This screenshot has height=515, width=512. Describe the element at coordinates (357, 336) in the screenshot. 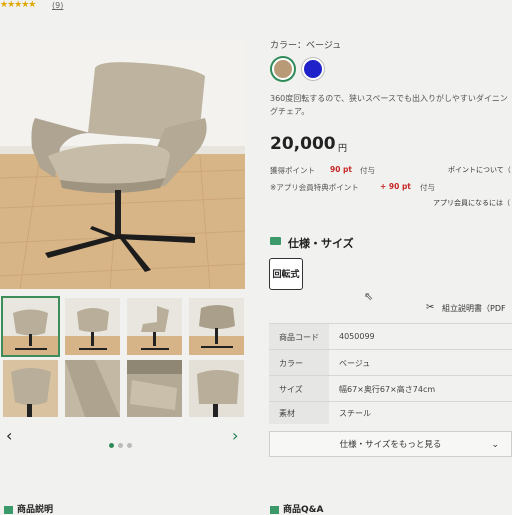

I see `spec-value: 4050099` at that location.